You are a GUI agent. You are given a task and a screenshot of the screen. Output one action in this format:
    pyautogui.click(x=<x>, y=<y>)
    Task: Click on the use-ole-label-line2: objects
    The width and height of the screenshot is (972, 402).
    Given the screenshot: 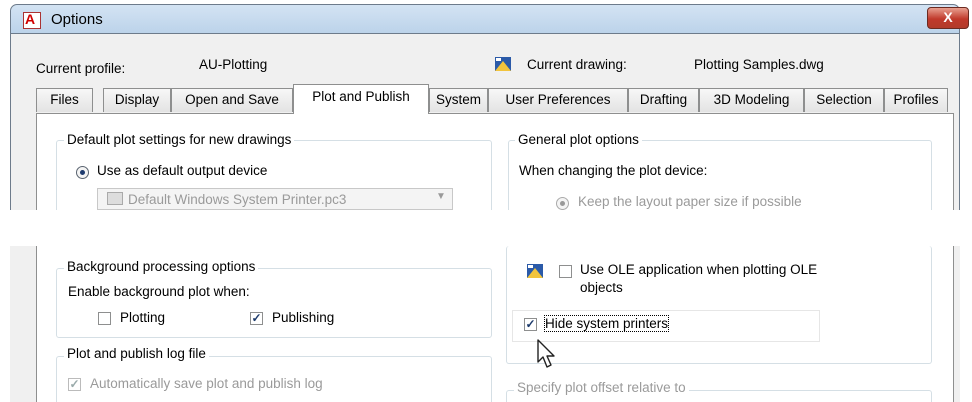 What is the action you would take?
    pyautogui.click(x=601, y=287)
    